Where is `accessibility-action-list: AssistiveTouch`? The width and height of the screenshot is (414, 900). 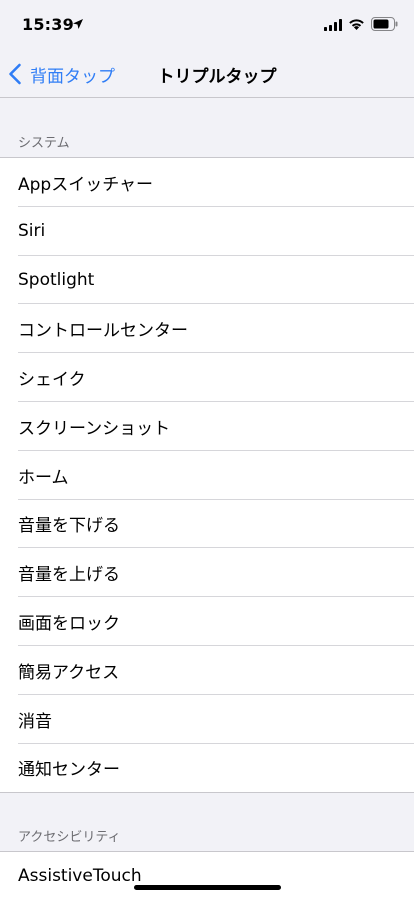
accessibility-action-list: AssistiveTouch is located at coordinates (207, 875).